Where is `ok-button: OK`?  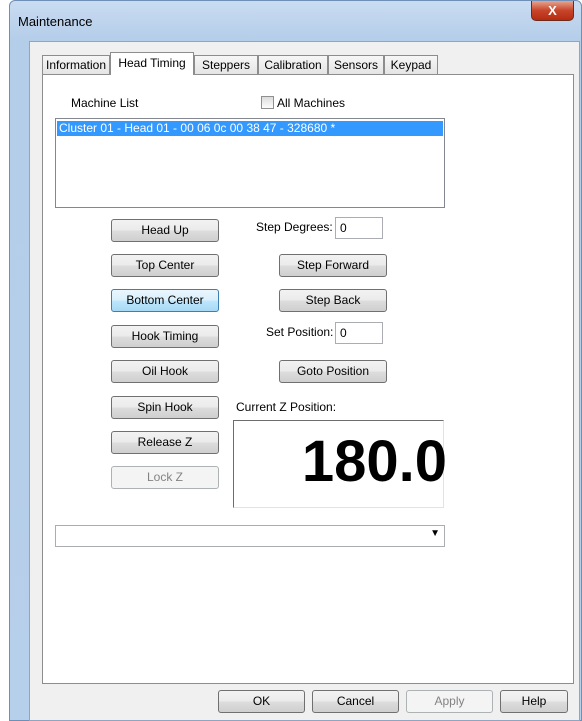
ok-button: OK is located at coordinates (261, 701).